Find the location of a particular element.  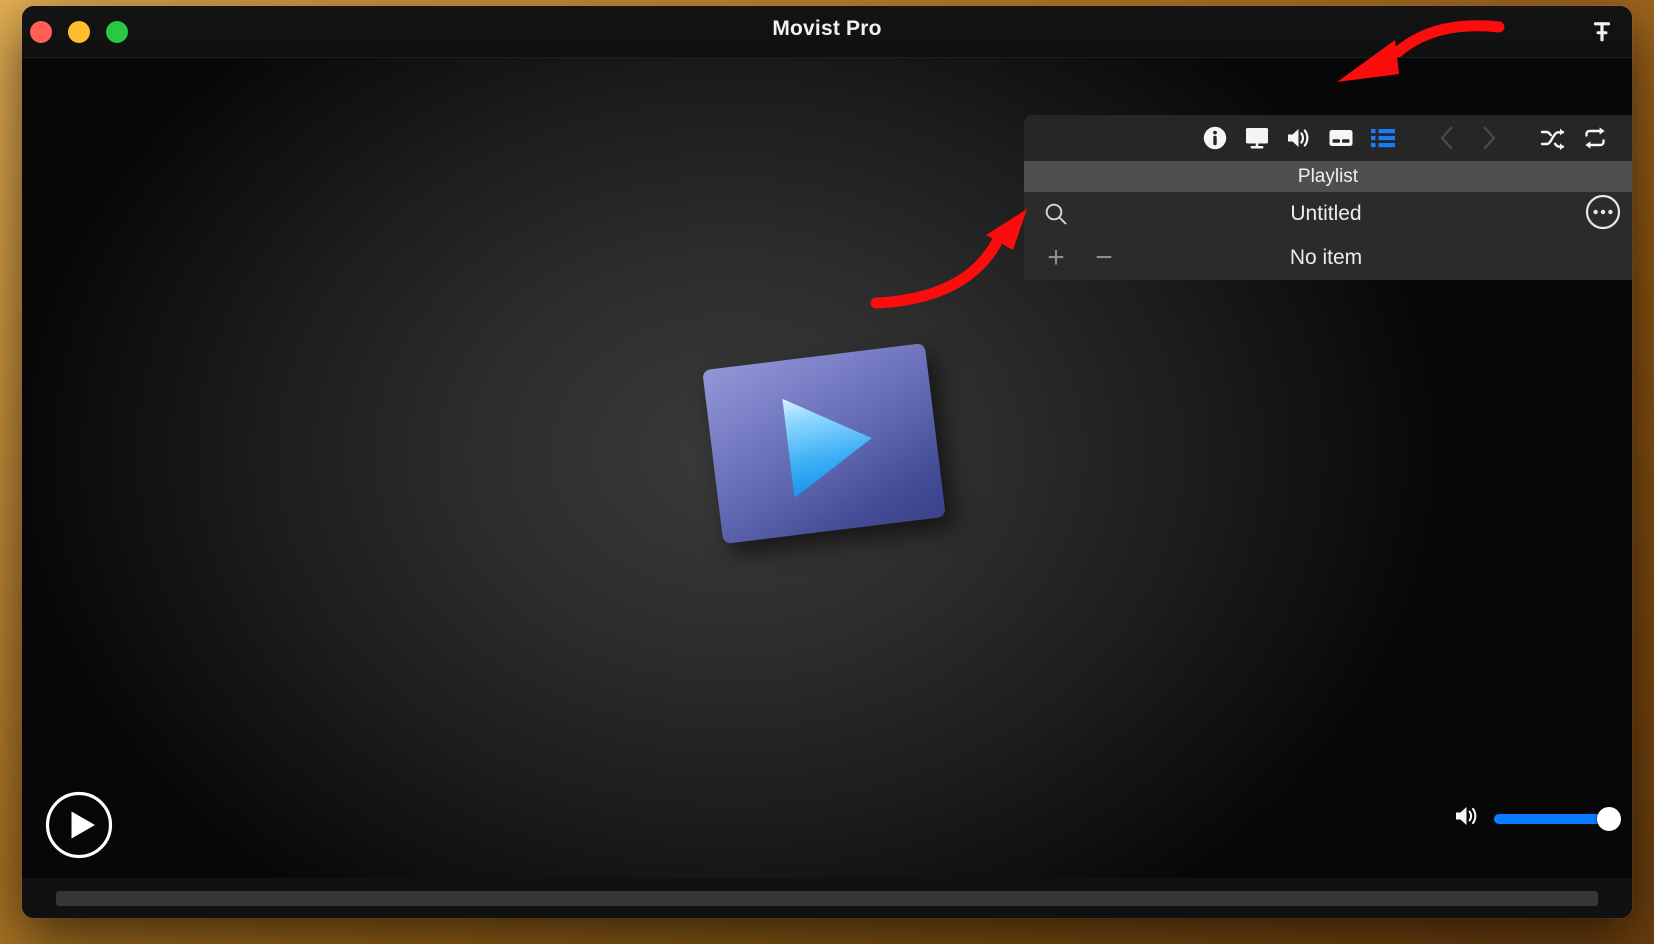

search-icon is located at coordinates (1056, 214).